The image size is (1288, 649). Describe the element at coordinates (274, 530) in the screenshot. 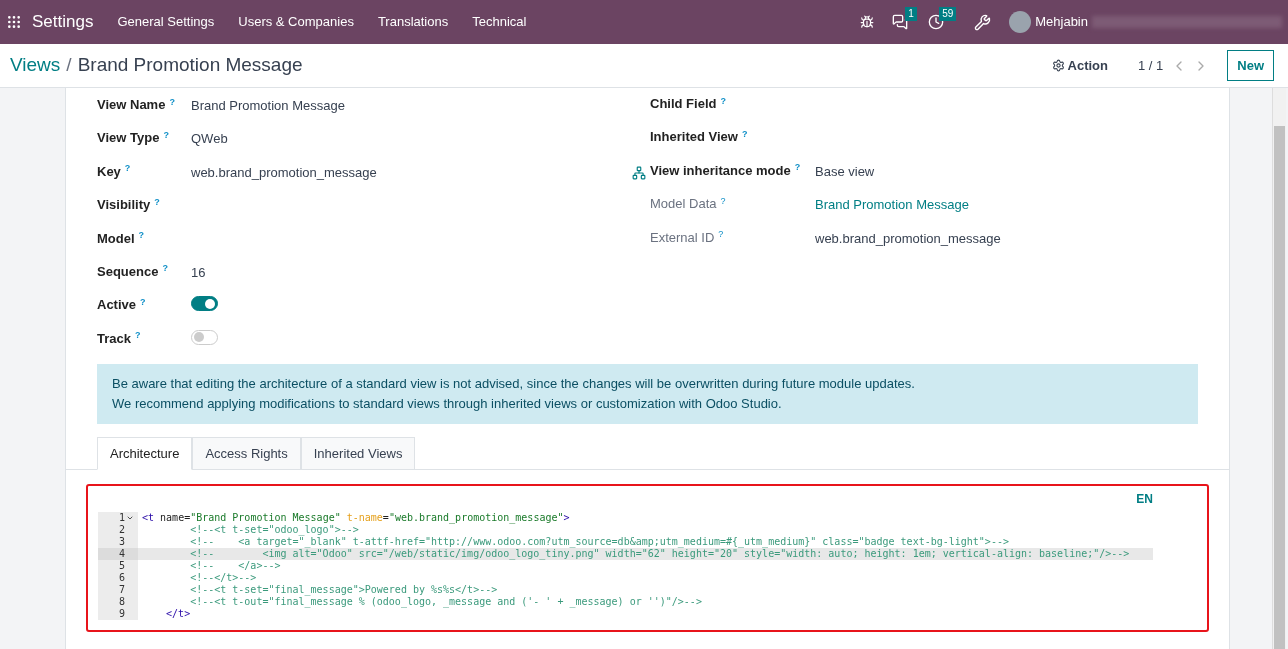

I see `code-line: <!--<t t-set="odoo_logo">-->` at that location.